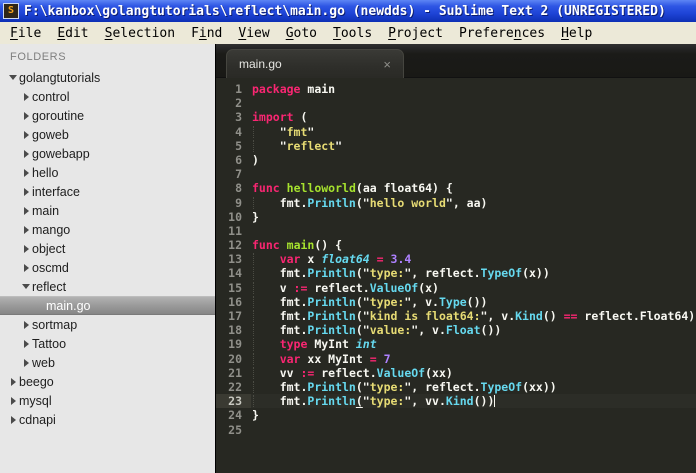  I want to click on token: :=, so click(307, 372).